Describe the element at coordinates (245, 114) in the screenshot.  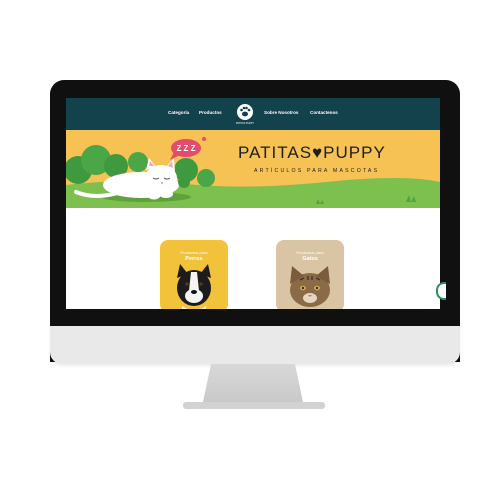
I see `paw-logo-icon: PATITAS PUPPY` at that location.